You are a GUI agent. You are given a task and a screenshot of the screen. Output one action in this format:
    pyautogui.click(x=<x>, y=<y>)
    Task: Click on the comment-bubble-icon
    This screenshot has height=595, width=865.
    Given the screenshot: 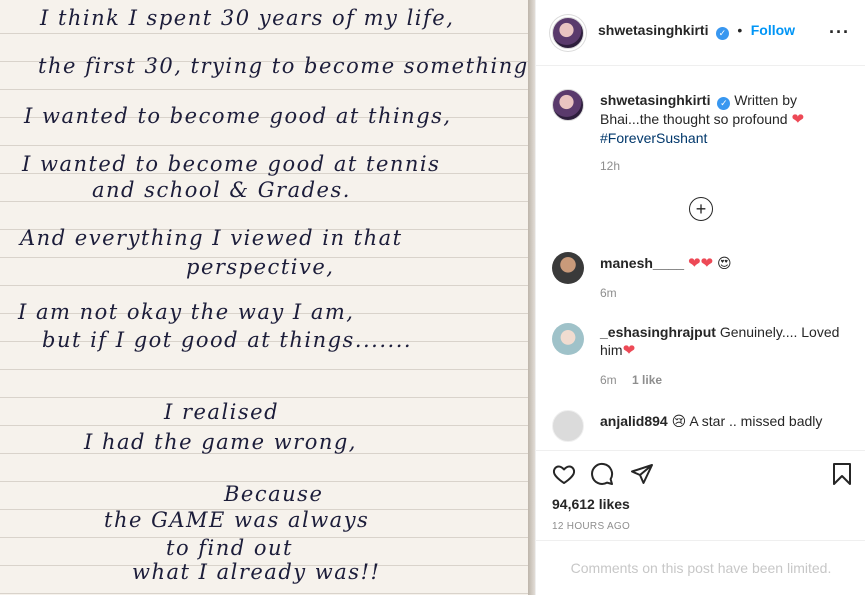 What is the action you would take?
    pyautogui.click(x=602, y=474)
    